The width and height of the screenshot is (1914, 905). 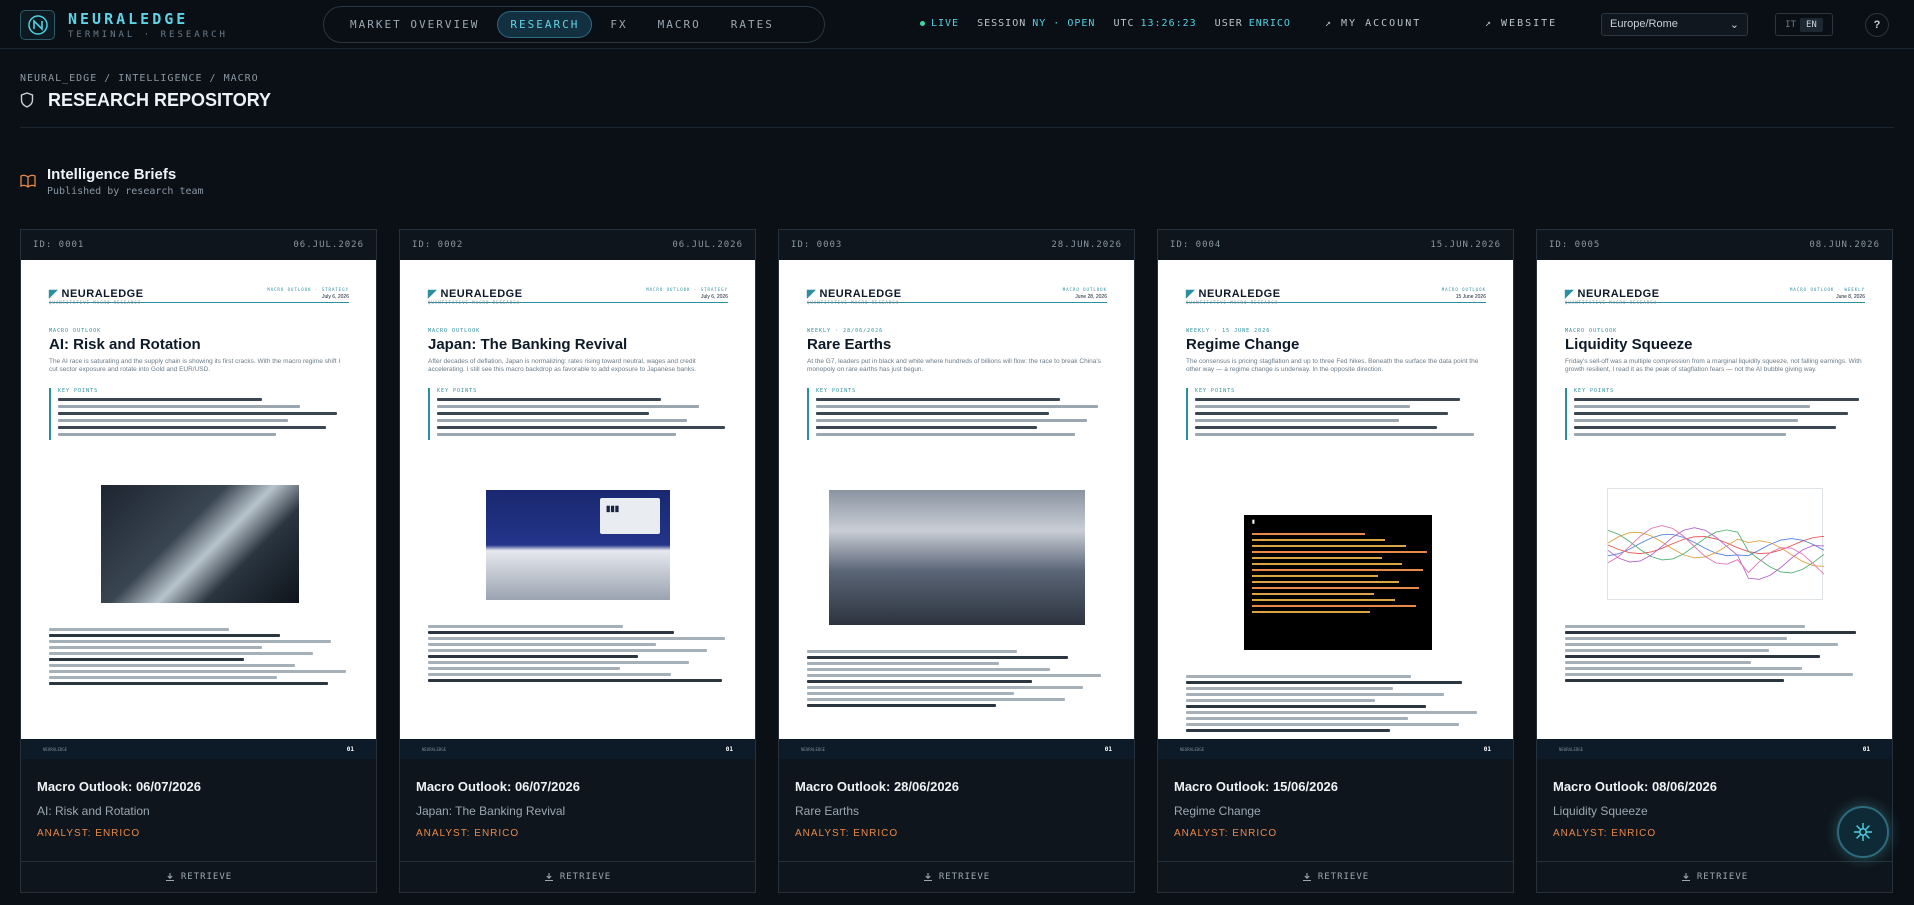 I want to click on user-value: ENRICO, so click(x=1269, y=23).